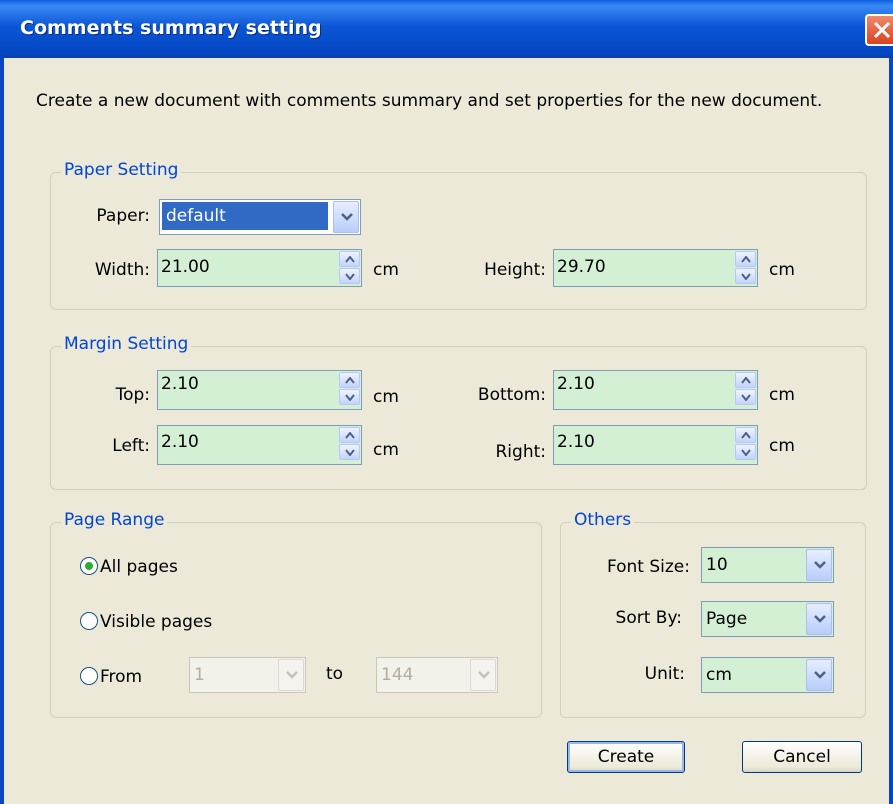  I want to click on font-size-dropdown-button, so click(819, 565).